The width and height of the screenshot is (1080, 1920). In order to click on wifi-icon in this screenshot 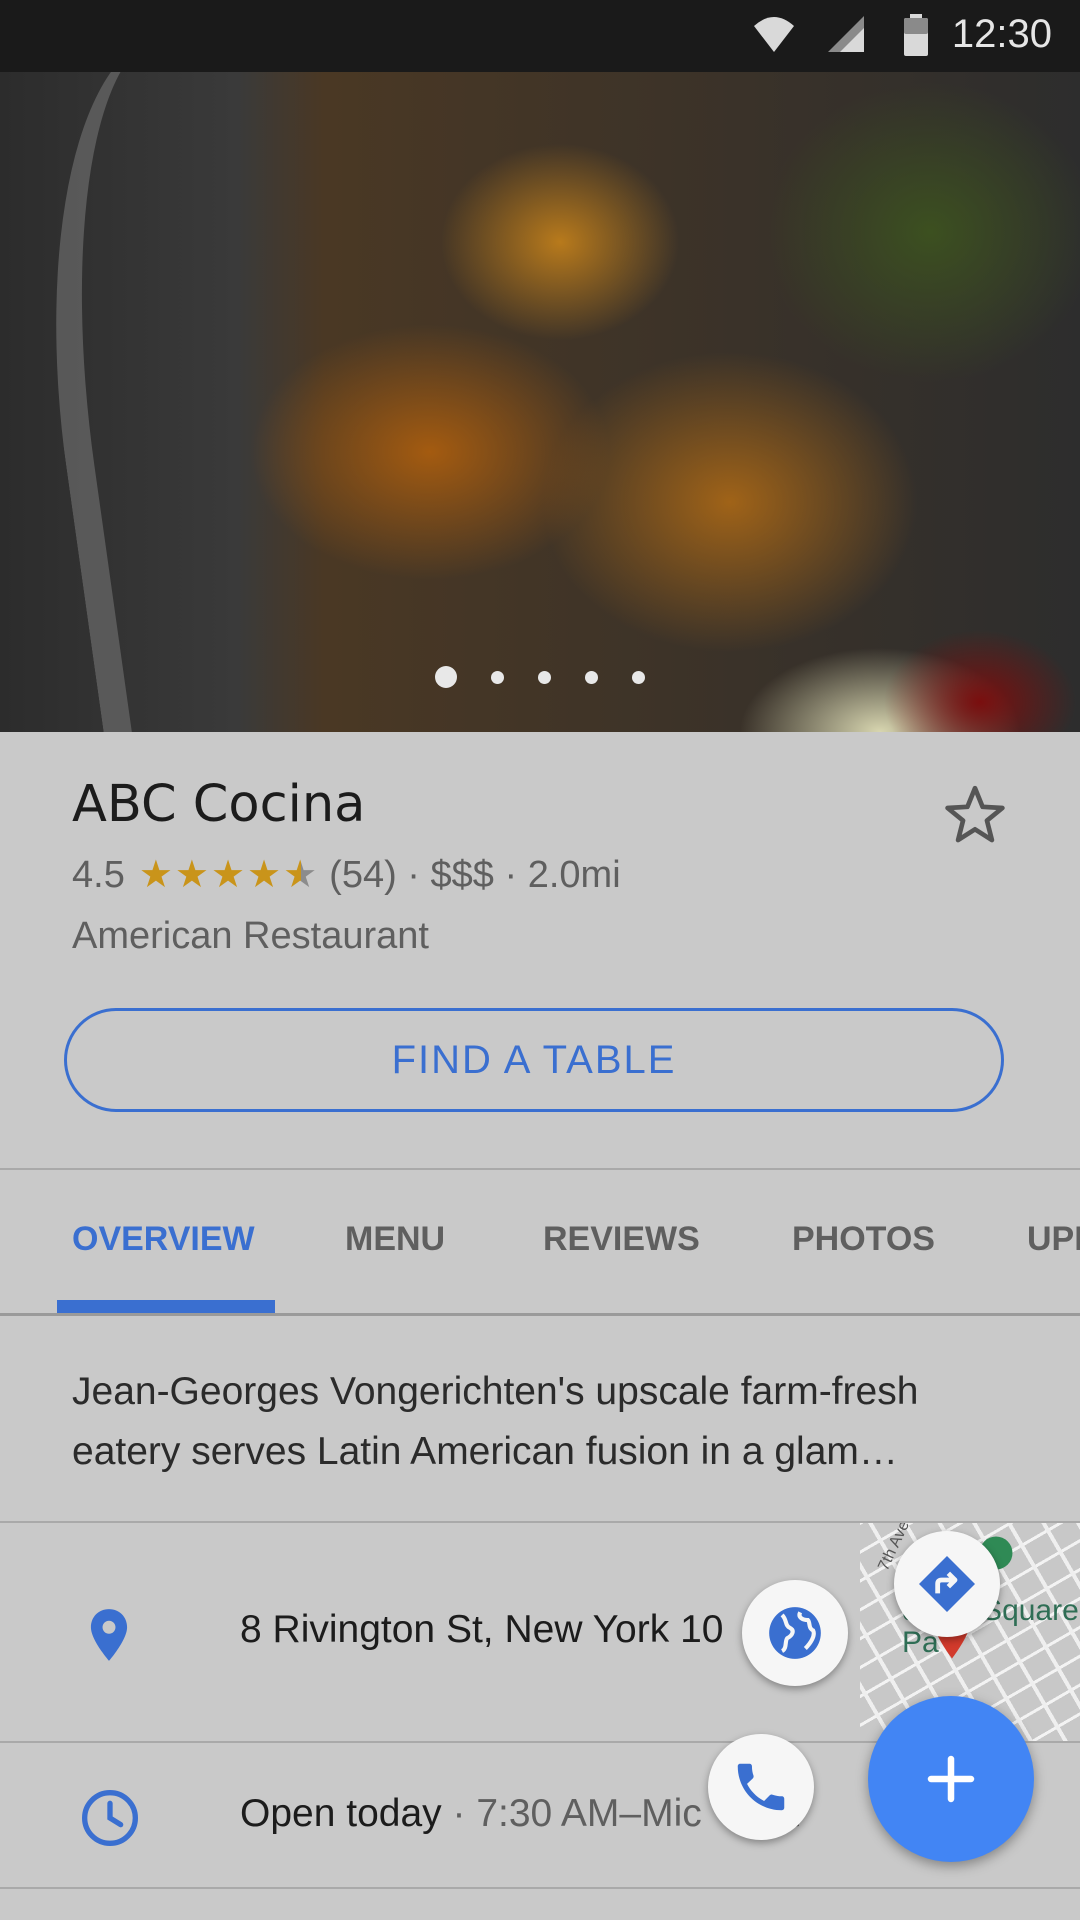, I will do `click(774, 34)`.